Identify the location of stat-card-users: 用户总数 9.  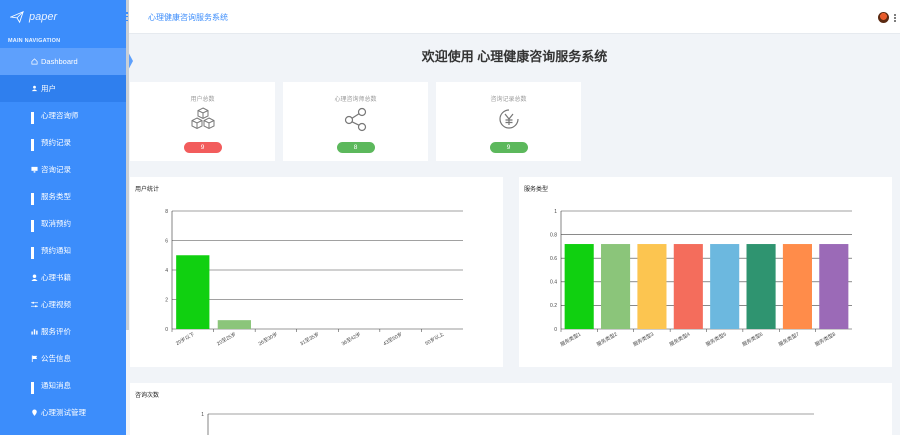
(202, 121).